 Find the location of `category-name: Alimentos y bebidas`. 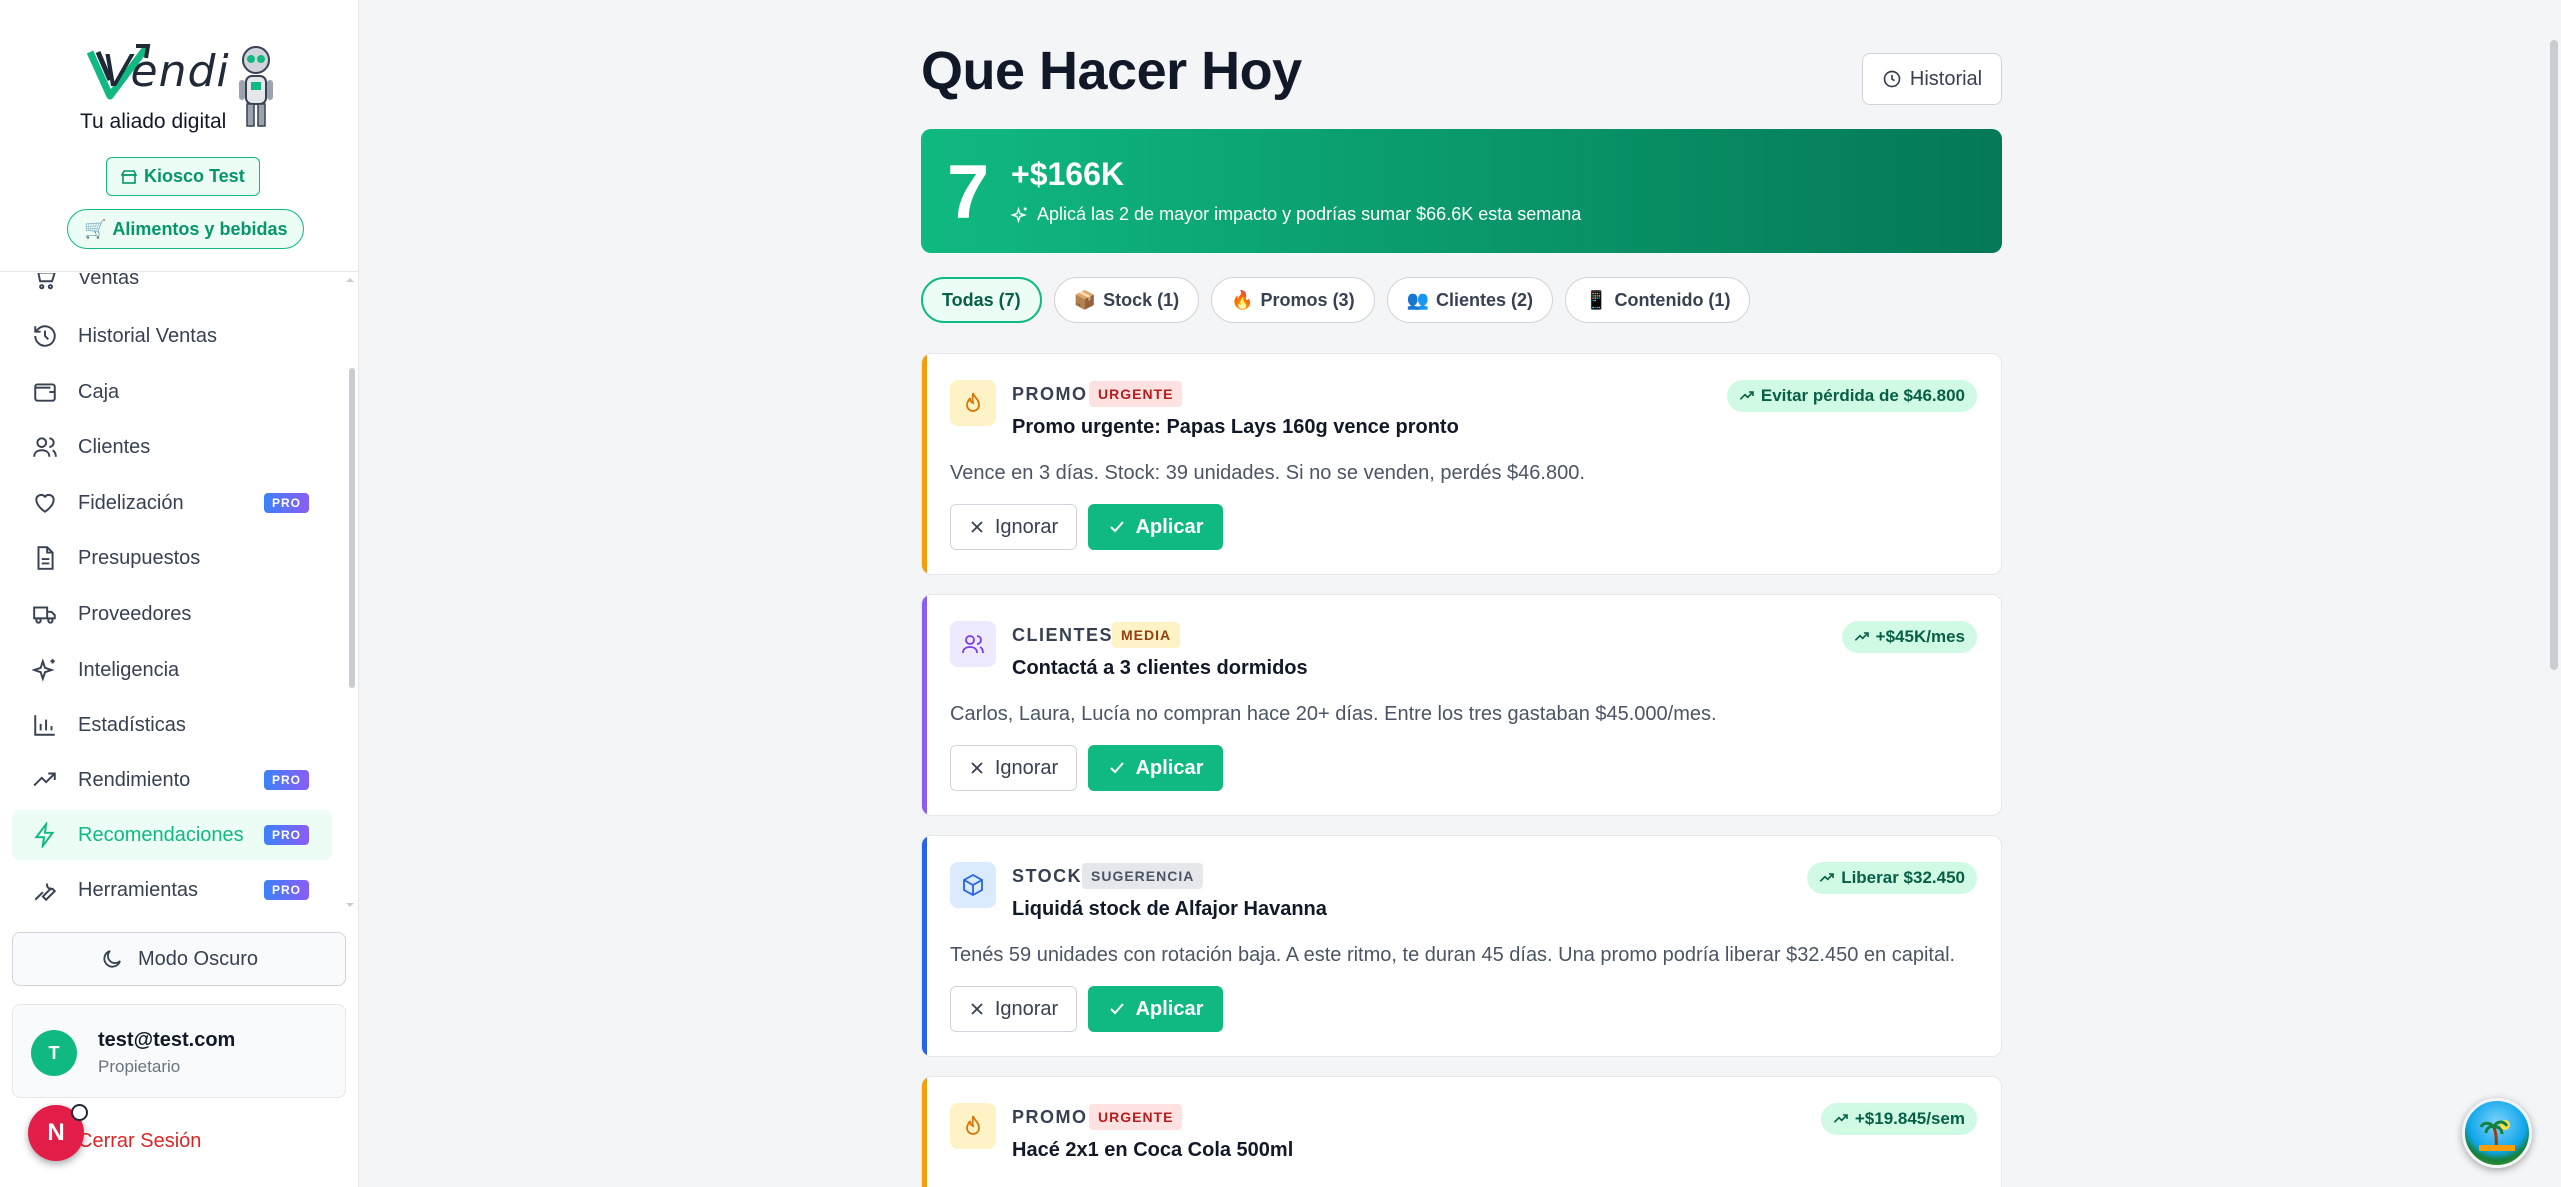

category-name: Alimentos y bebidas is located at coordinates (200, 228).